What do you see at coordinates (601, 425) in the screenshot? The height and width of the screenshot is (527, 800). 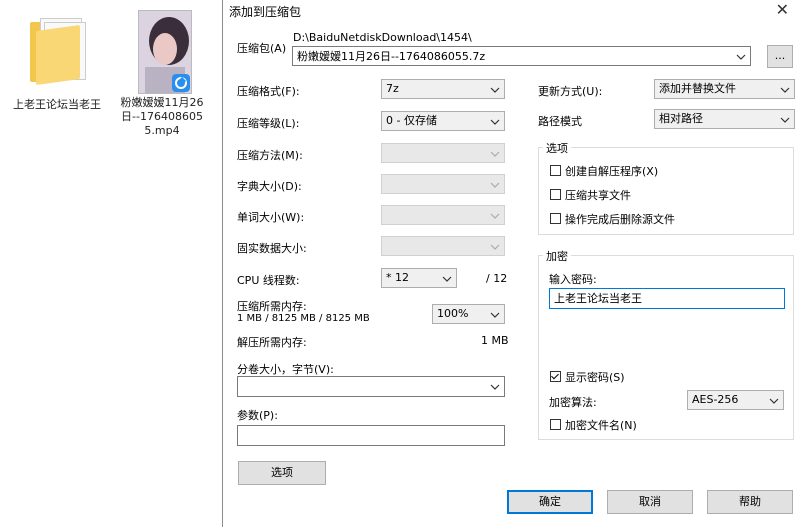 I see `encrypt-names-label: 加密文件名(N)` at bounding box center [601, 425].